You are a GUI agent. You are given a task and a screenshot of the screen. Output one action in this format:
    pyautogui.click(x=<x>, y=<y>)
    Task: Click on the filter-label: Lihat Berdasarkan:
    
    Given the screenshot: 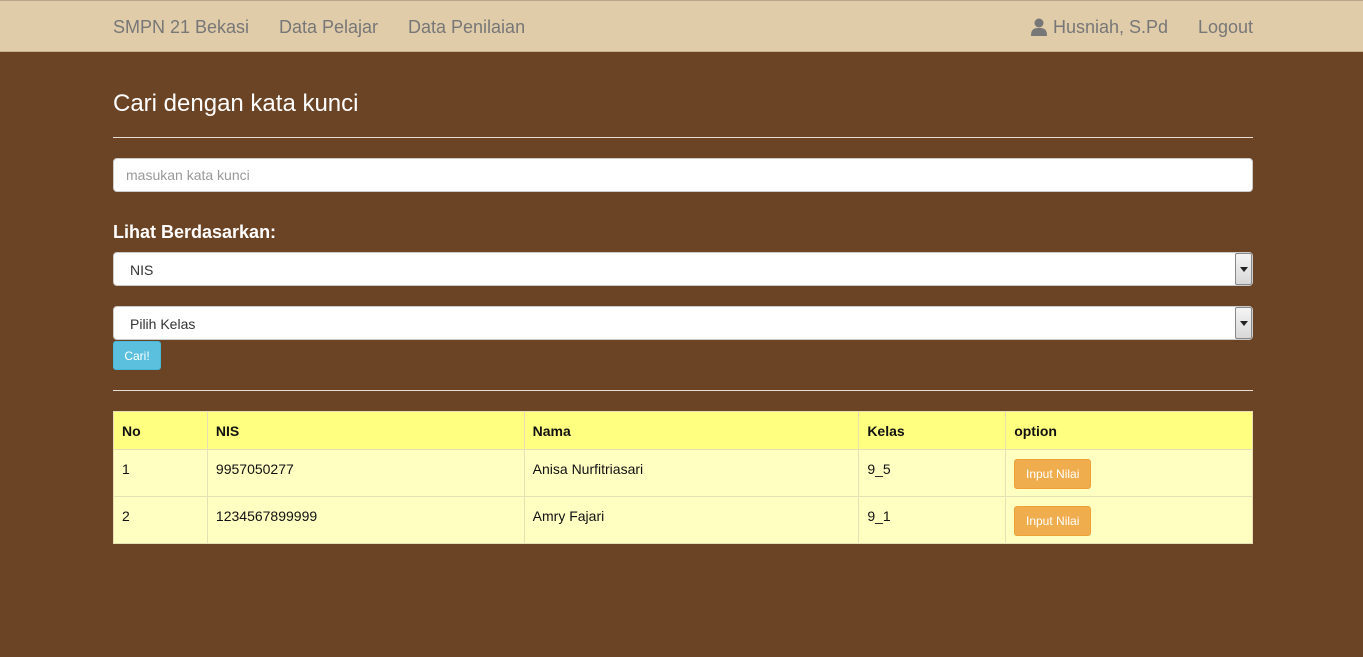 What is the action you would take?
    pyautogui.click(x=195, y=232)
    